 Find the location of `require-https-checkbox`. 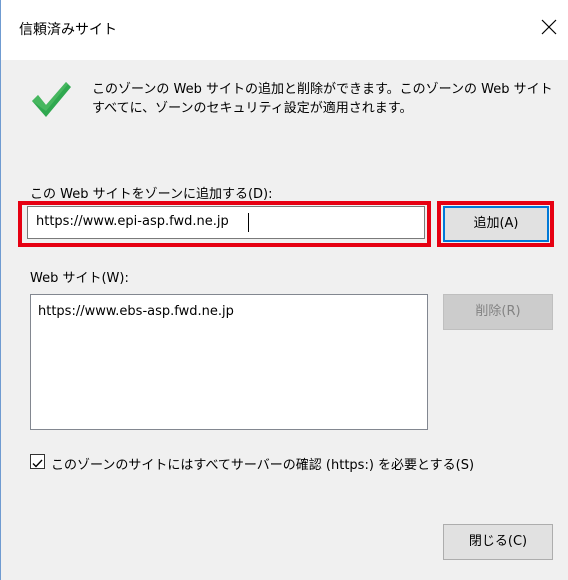

require-https-checkbox is located at coordinates (37, 461).